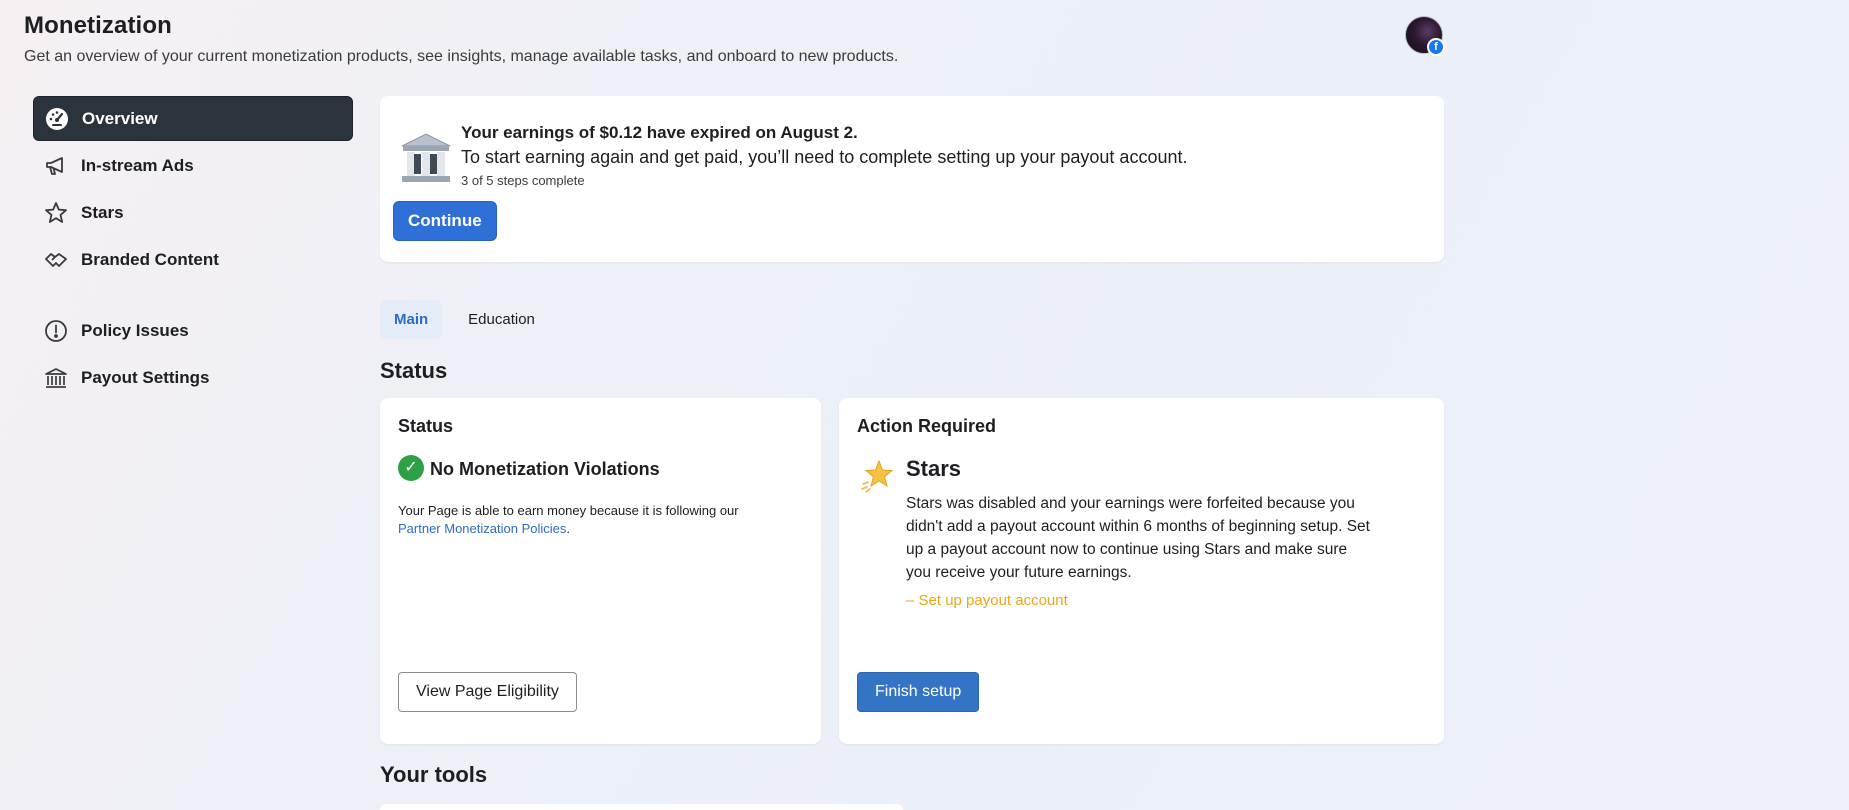 This screenshot has width=1849, height=810. I want to click on action-title: Stars, so click(934, 468).